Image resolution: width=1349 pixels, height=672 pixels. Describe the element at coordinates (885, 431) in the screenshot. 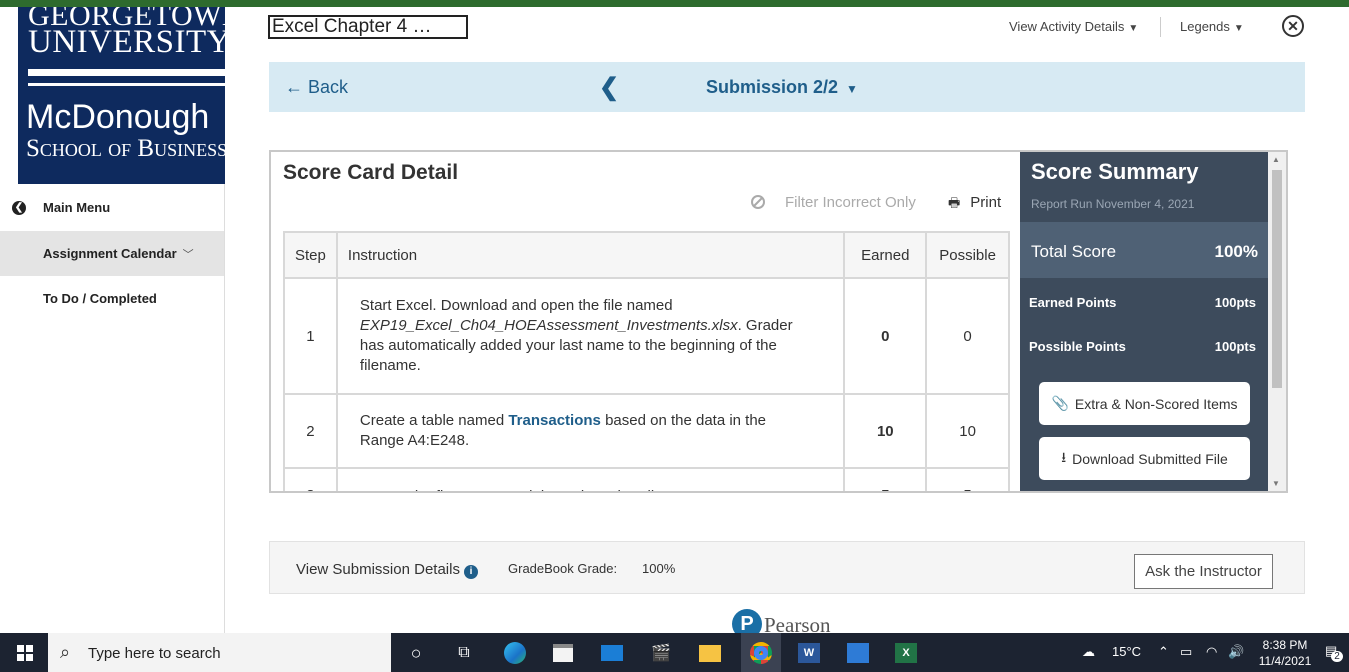

I see `earned-cell: 10` at that location.